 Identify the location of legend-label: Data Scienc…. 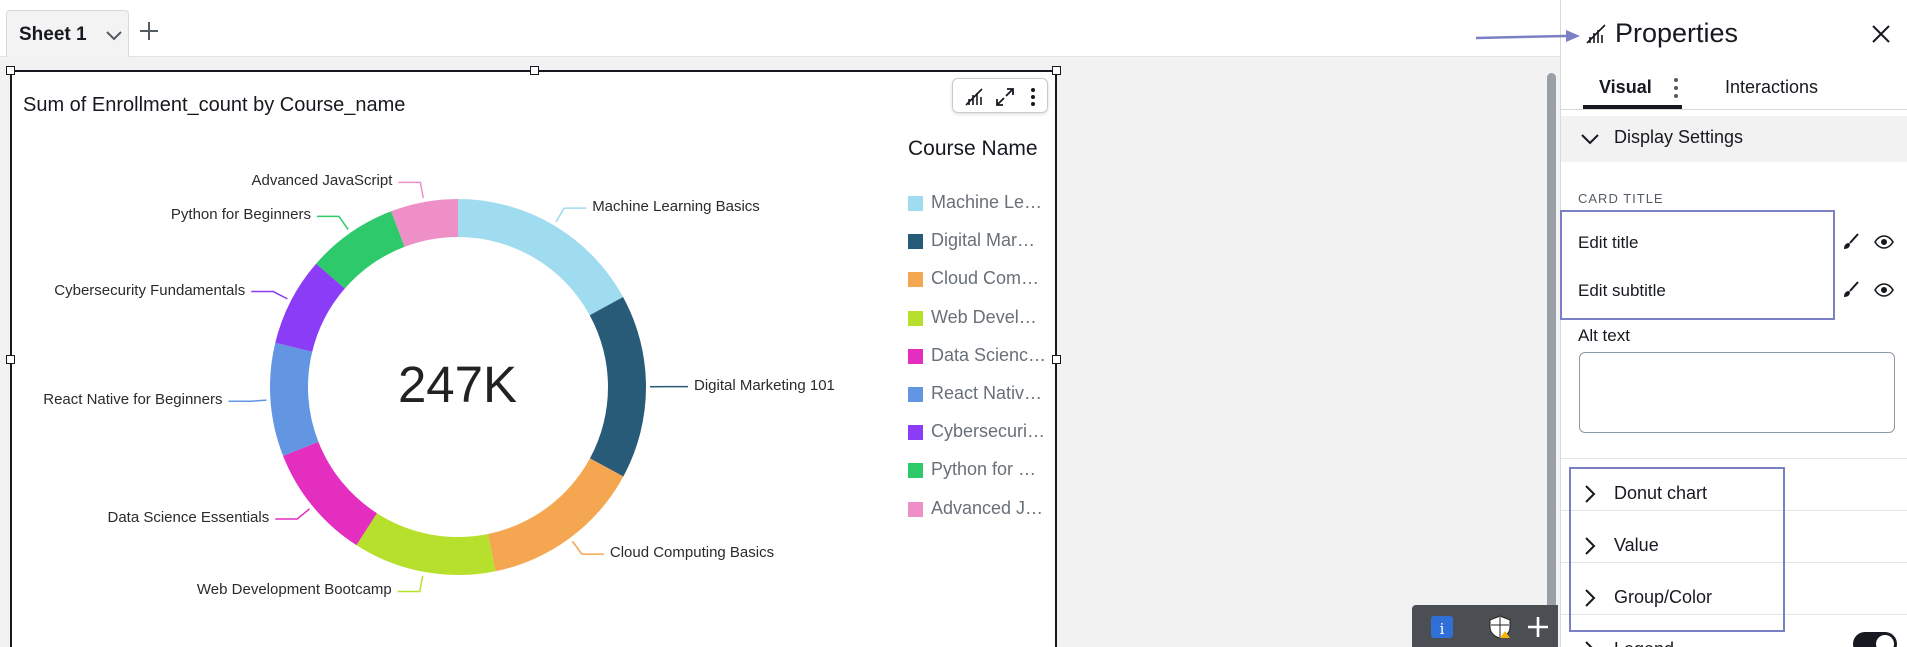
(989, 354).